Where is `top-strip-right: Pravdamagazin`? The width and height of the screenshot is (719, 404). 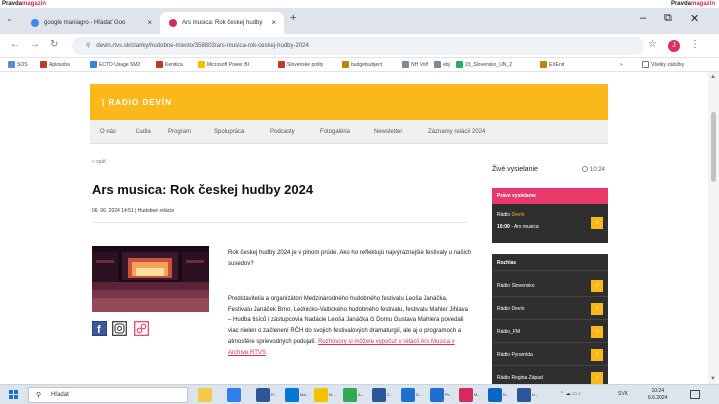 top-strip-right: Pravdamagazin is located at coordinates (693, 4).